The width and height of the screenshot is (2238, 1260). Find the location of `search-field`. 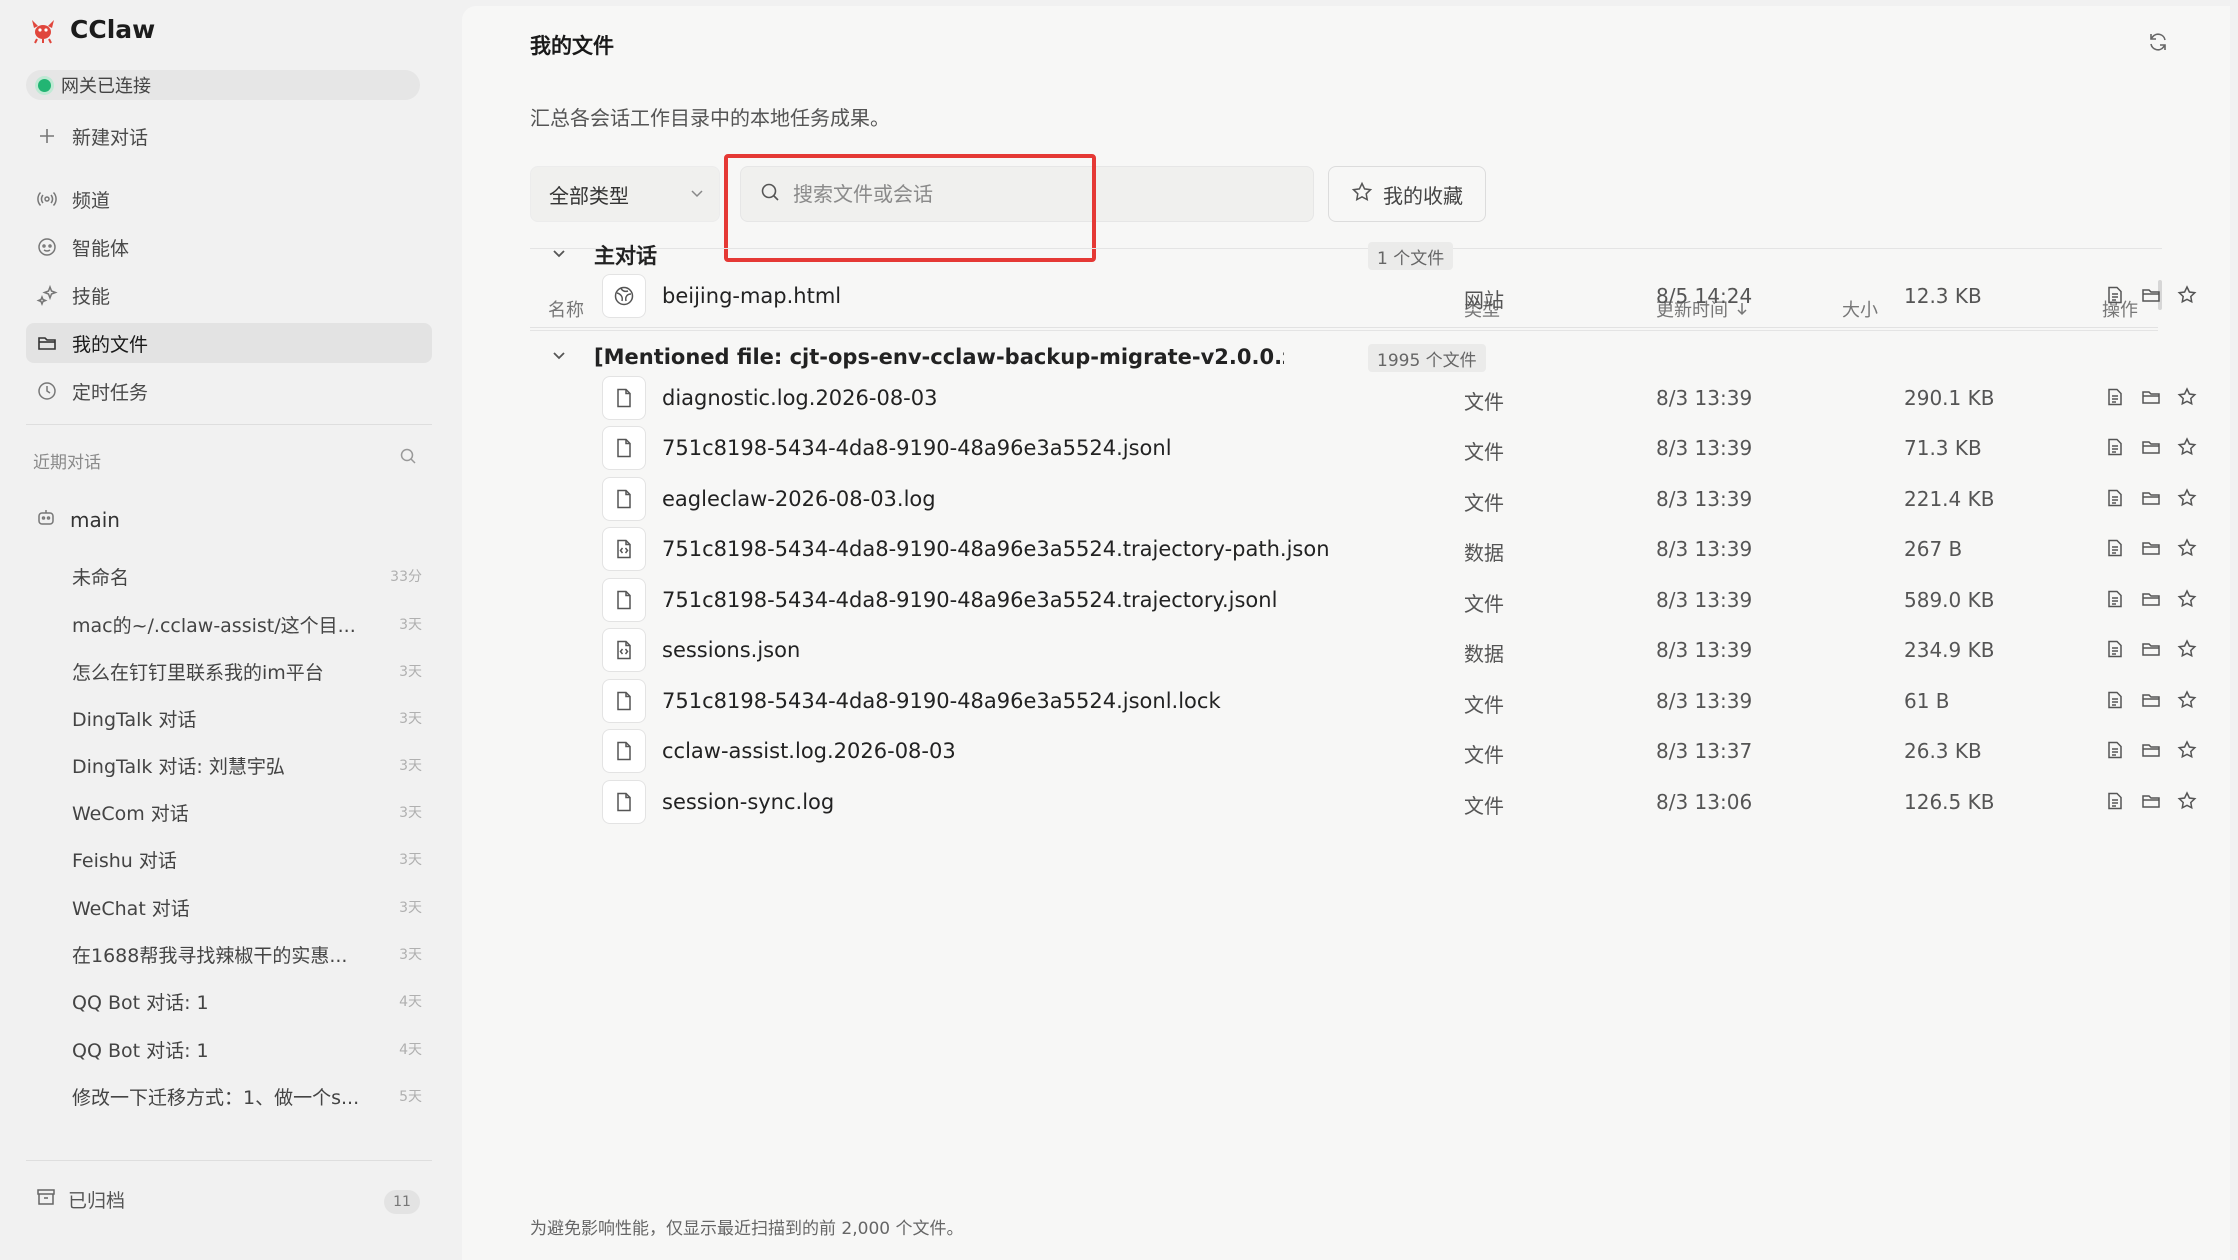

search-field is located at coordinates (1027, 194).